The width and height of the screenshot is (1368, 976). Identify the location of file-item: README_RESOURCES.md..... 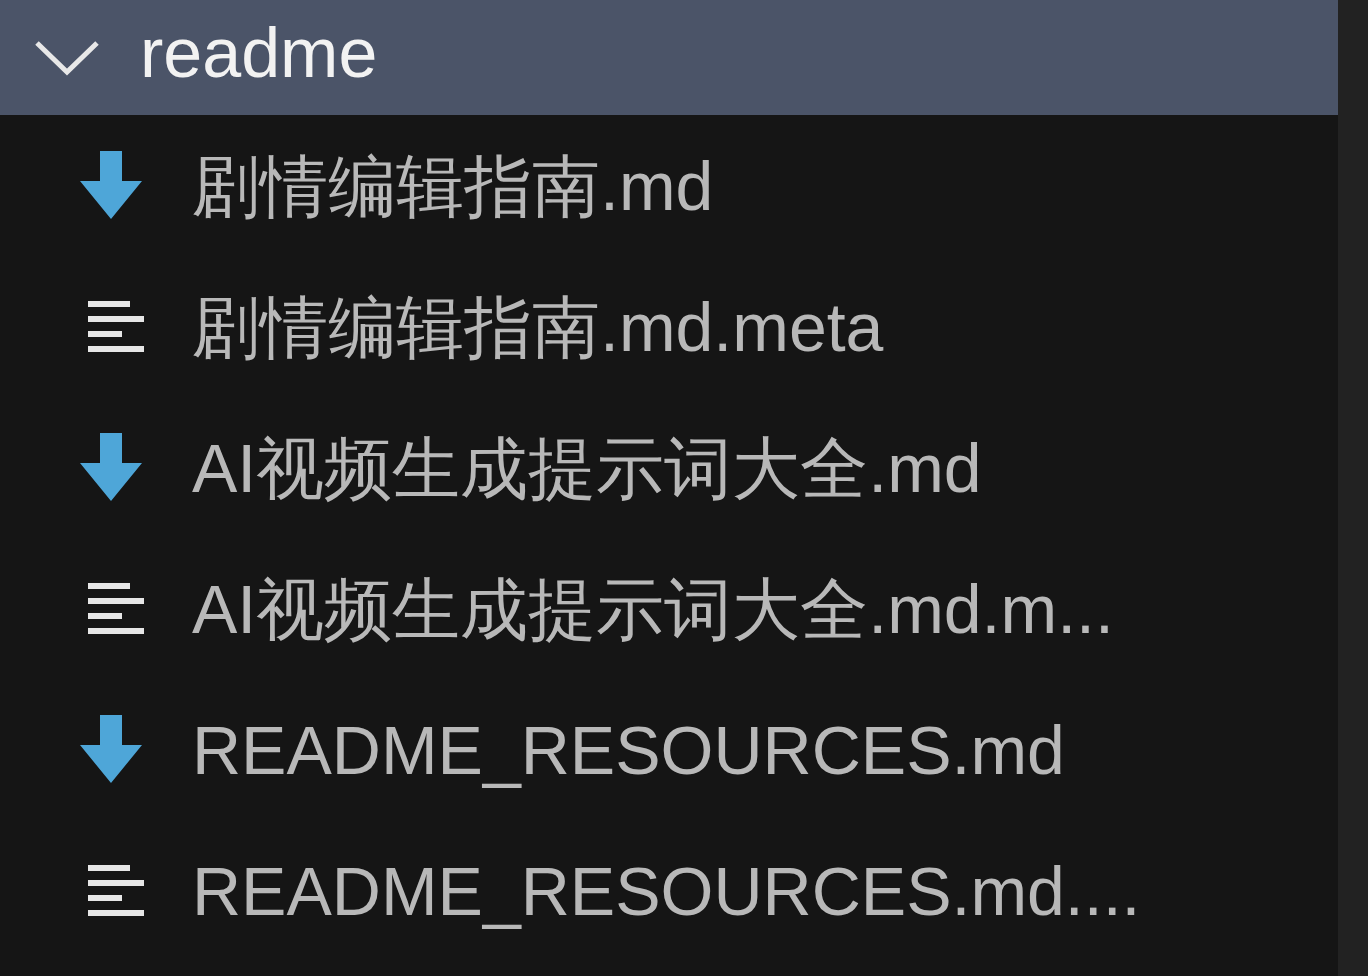
(669, 890).